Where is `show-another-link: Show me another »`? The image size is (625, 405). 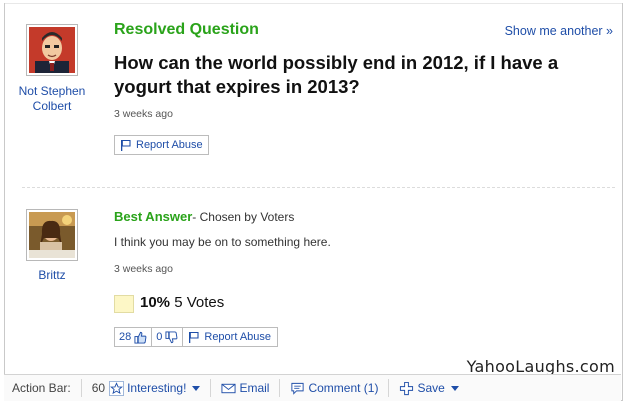
show-another-link: Show me another » is located at coordinates (559, 31).